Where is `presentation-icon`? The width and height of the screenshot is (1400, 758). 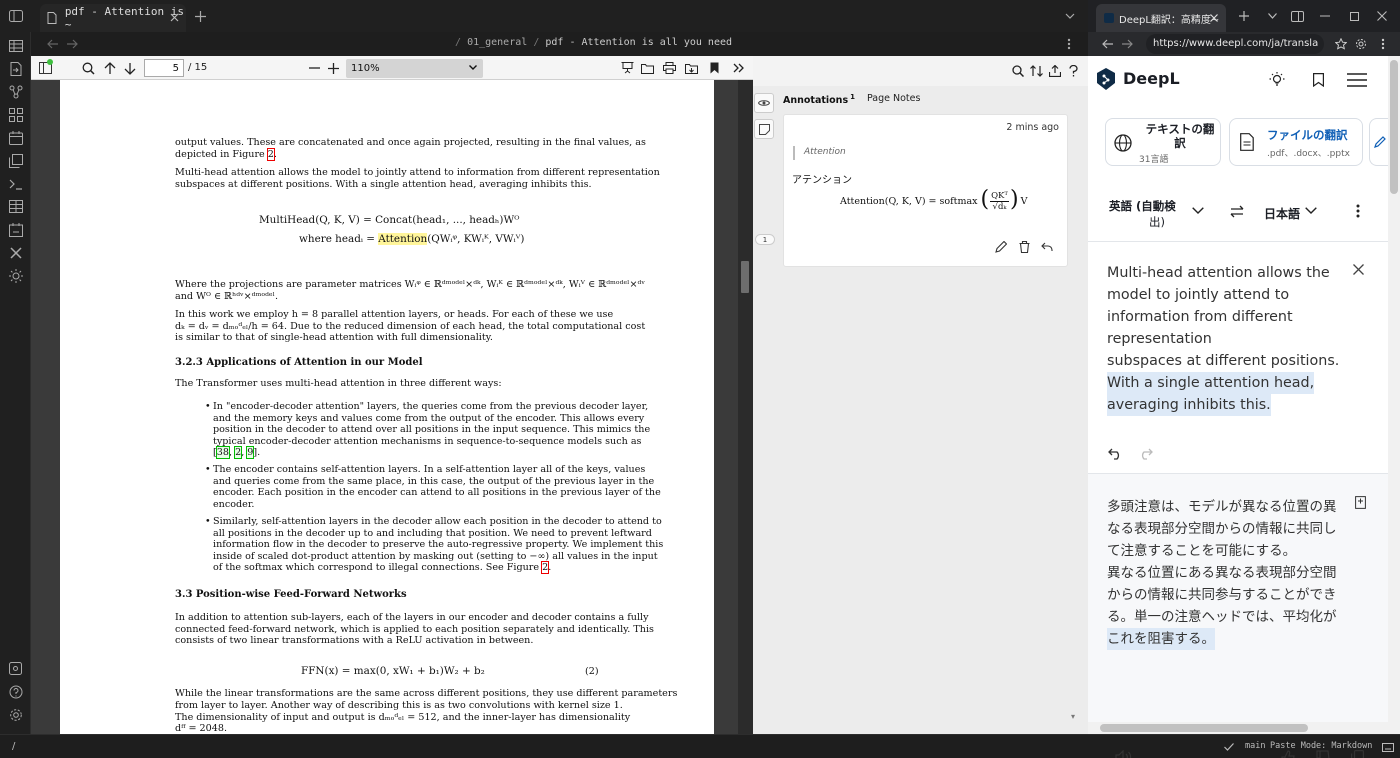
presentation-icon is located at coordinates (627, 68).